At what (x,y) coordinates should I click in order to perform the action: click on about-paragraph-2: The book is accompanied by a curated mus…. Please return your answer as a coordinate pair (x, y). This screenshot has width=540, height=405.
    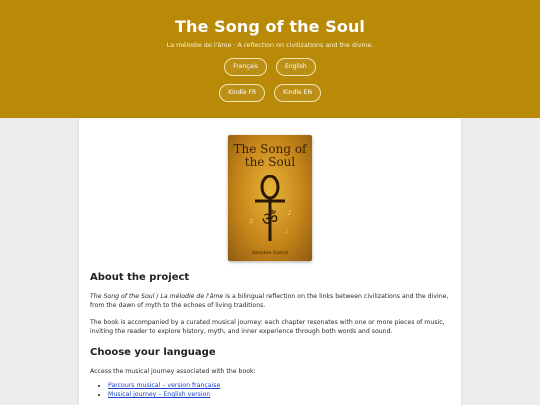
    Looking at the image, I should click on (267, 327).